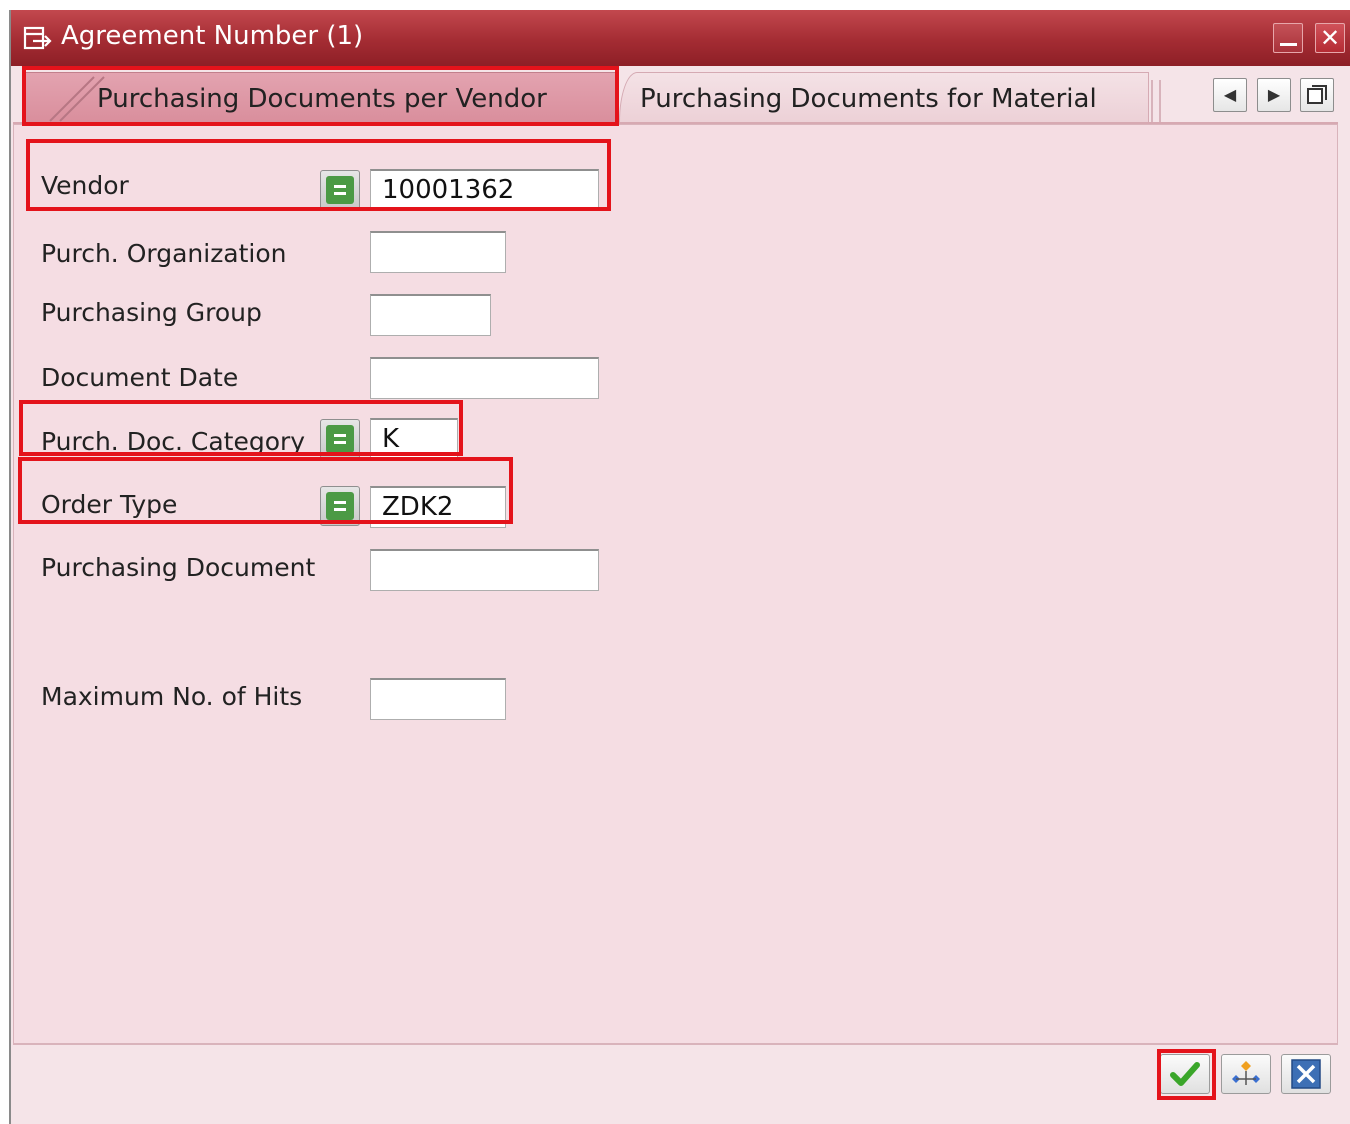 The height and width of the screenshot is (1124, 1350). Describe the element at coordinates (85, 185) in the screenshot. I see `vendor-label: Vendor` at that location.